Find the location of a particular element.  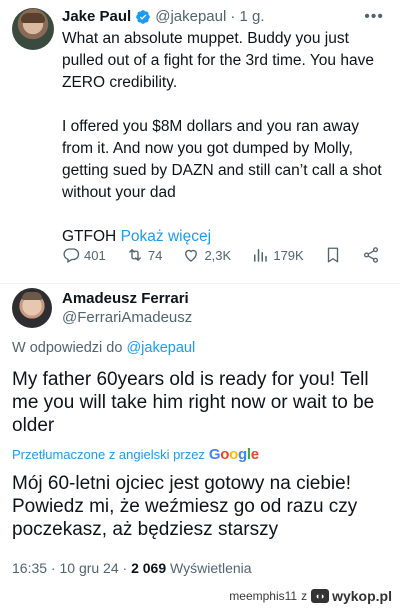

views-count: 179K is located at coordinates (288, 255).